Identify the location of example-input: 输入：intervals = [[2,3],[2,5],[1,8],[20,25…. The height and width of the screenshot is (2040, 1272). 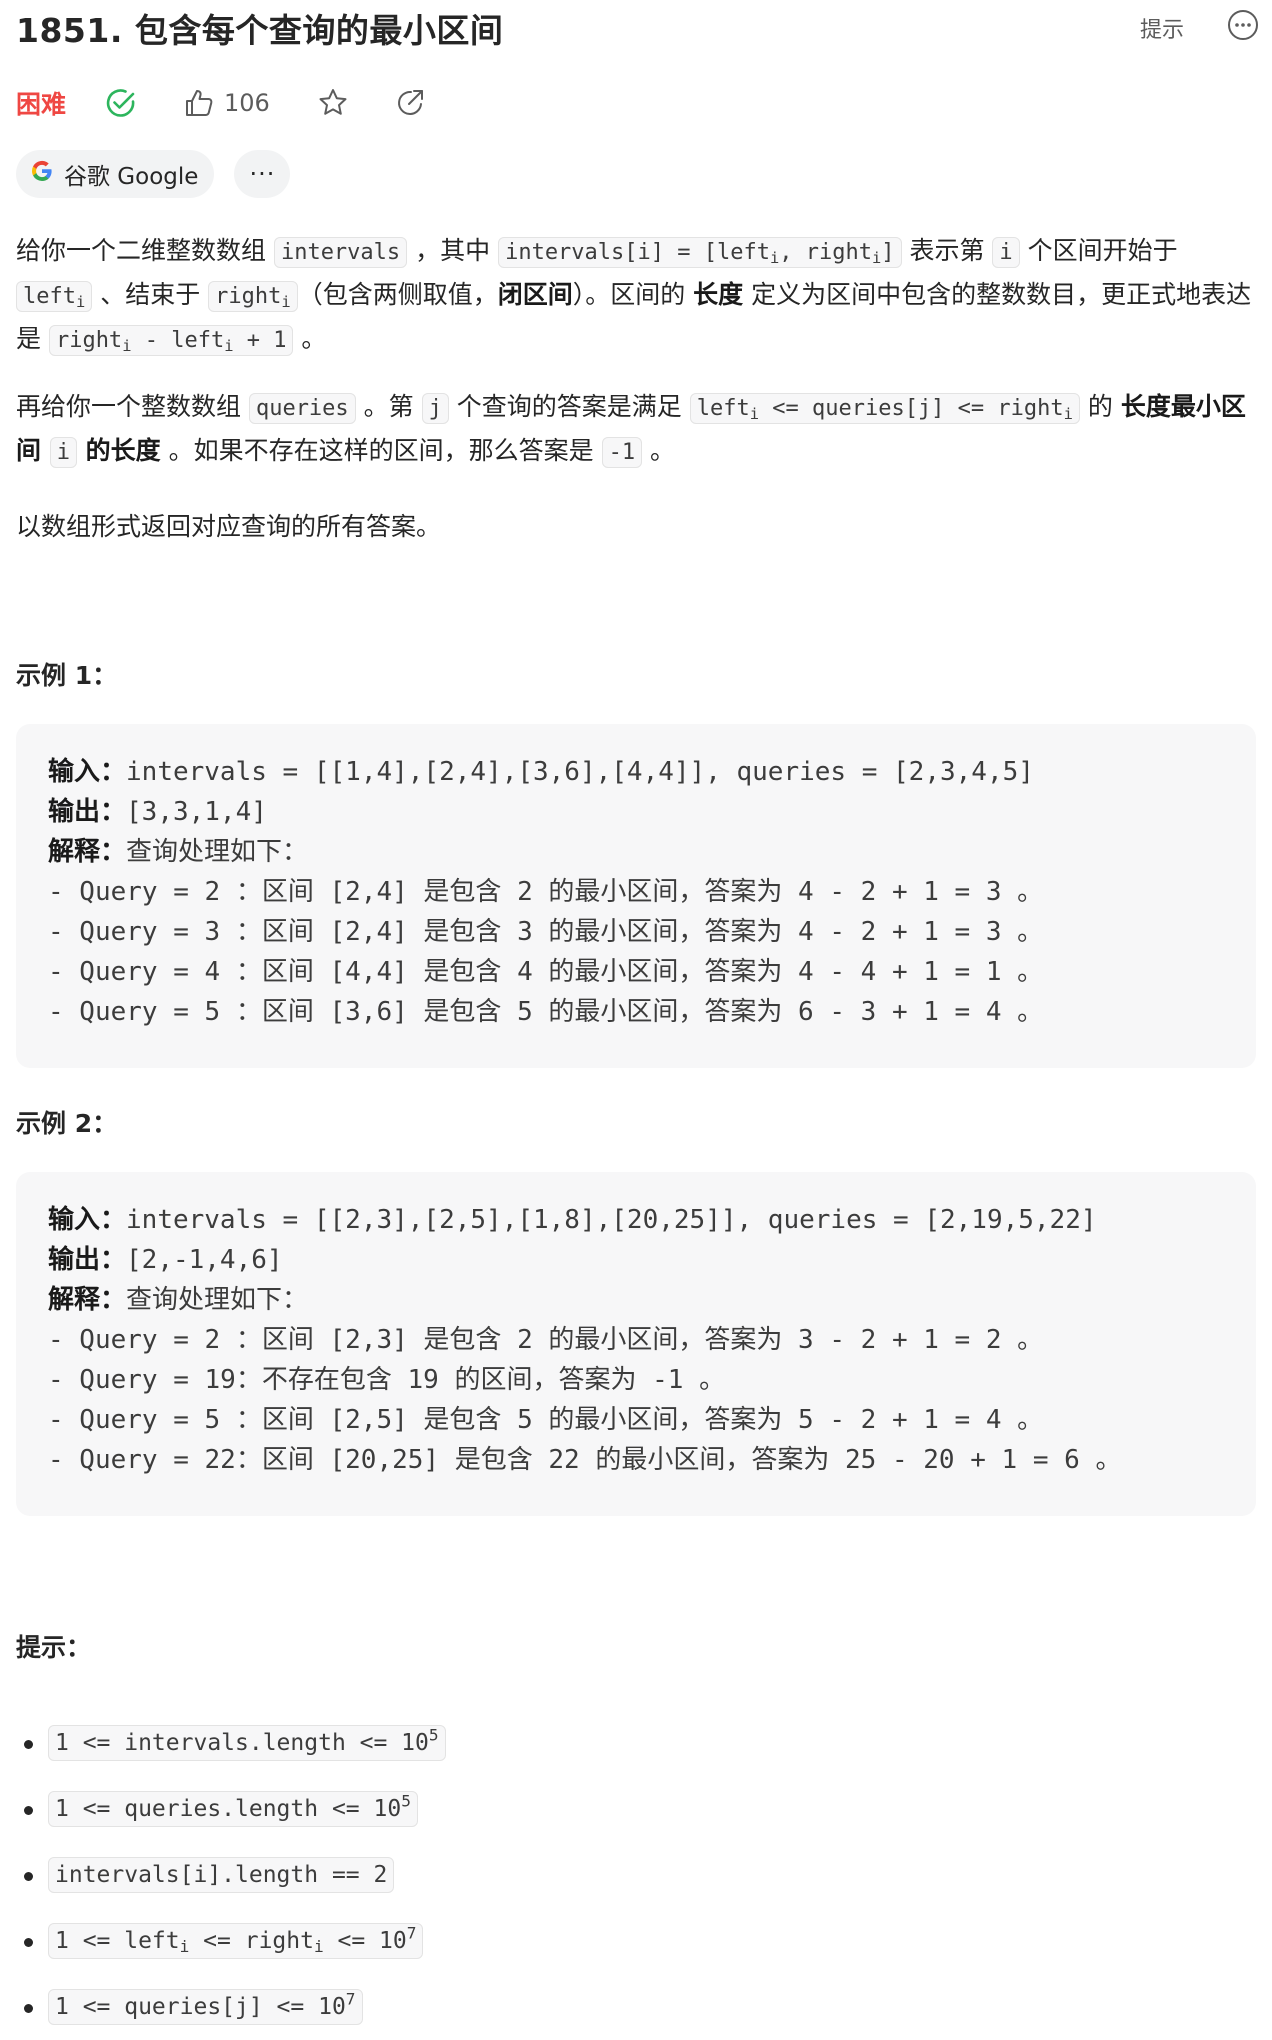
(636, 1220).